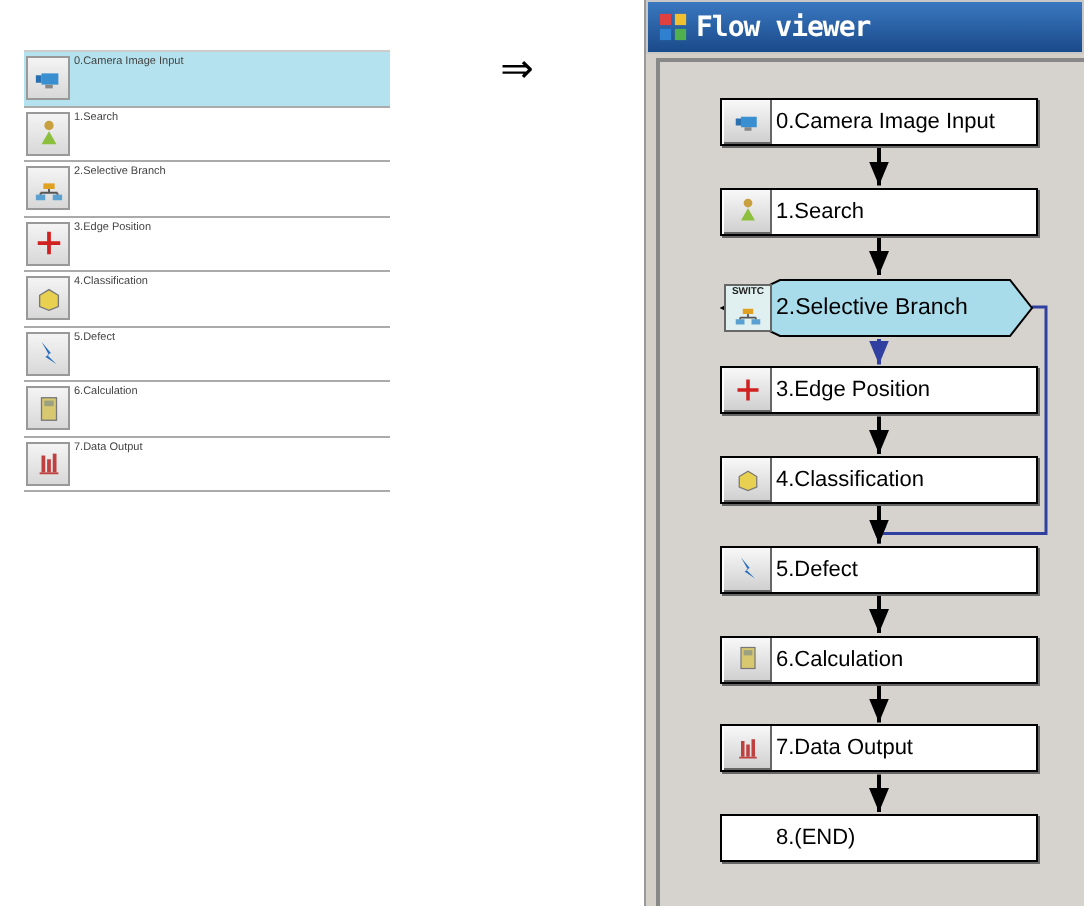 The image size is (1084, 906). I want to click on node-label: 0.Camera Image Input, so click(885, 122).